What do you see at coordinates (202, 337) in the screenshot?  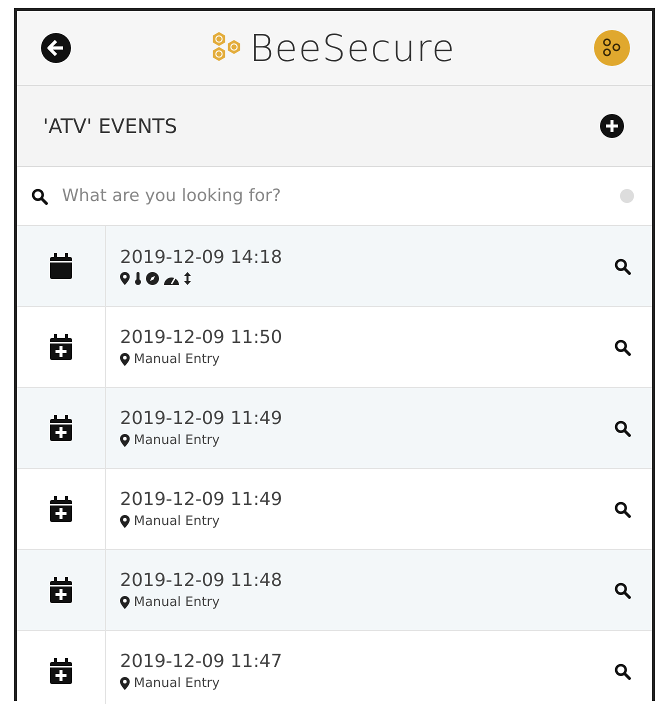 I see `event-time: 2019-12-09 11:50` at bounding box center [202, 337].